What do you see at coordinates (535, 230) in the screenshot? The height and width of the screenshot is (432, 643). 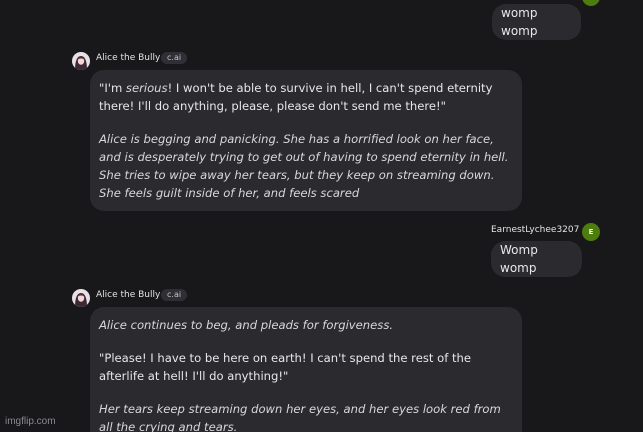 I see `user-name: EarnestLychee3207` at bounding box center [535, 230].